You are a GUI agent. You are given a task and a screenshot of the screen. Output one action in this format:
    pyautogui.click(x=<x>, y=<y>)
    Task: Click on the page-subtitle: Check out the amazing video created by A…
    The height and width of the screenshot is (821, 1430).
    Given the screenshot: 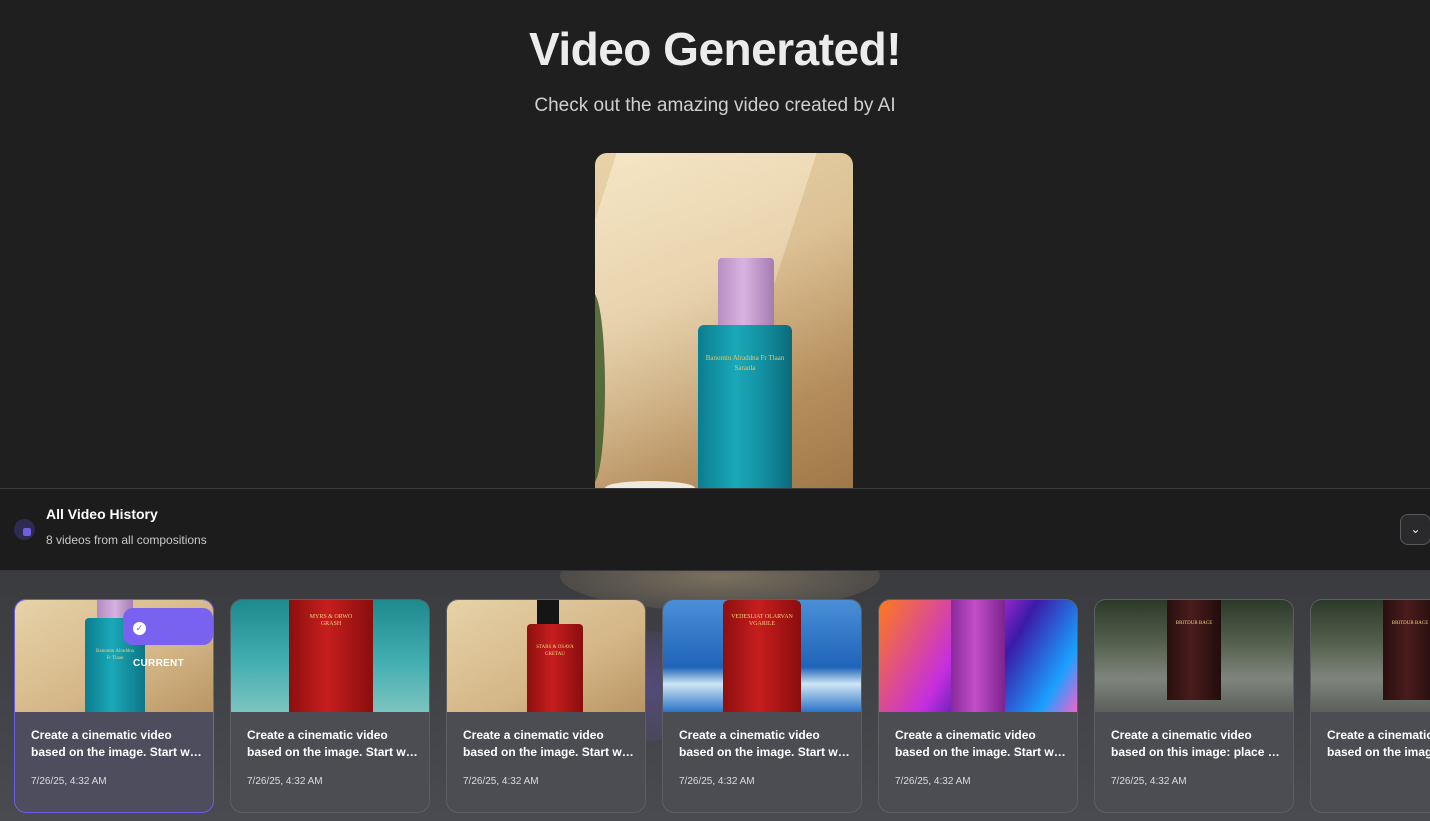 What is the action you would take?
    pyautogui.click(x=715, y=105)
    